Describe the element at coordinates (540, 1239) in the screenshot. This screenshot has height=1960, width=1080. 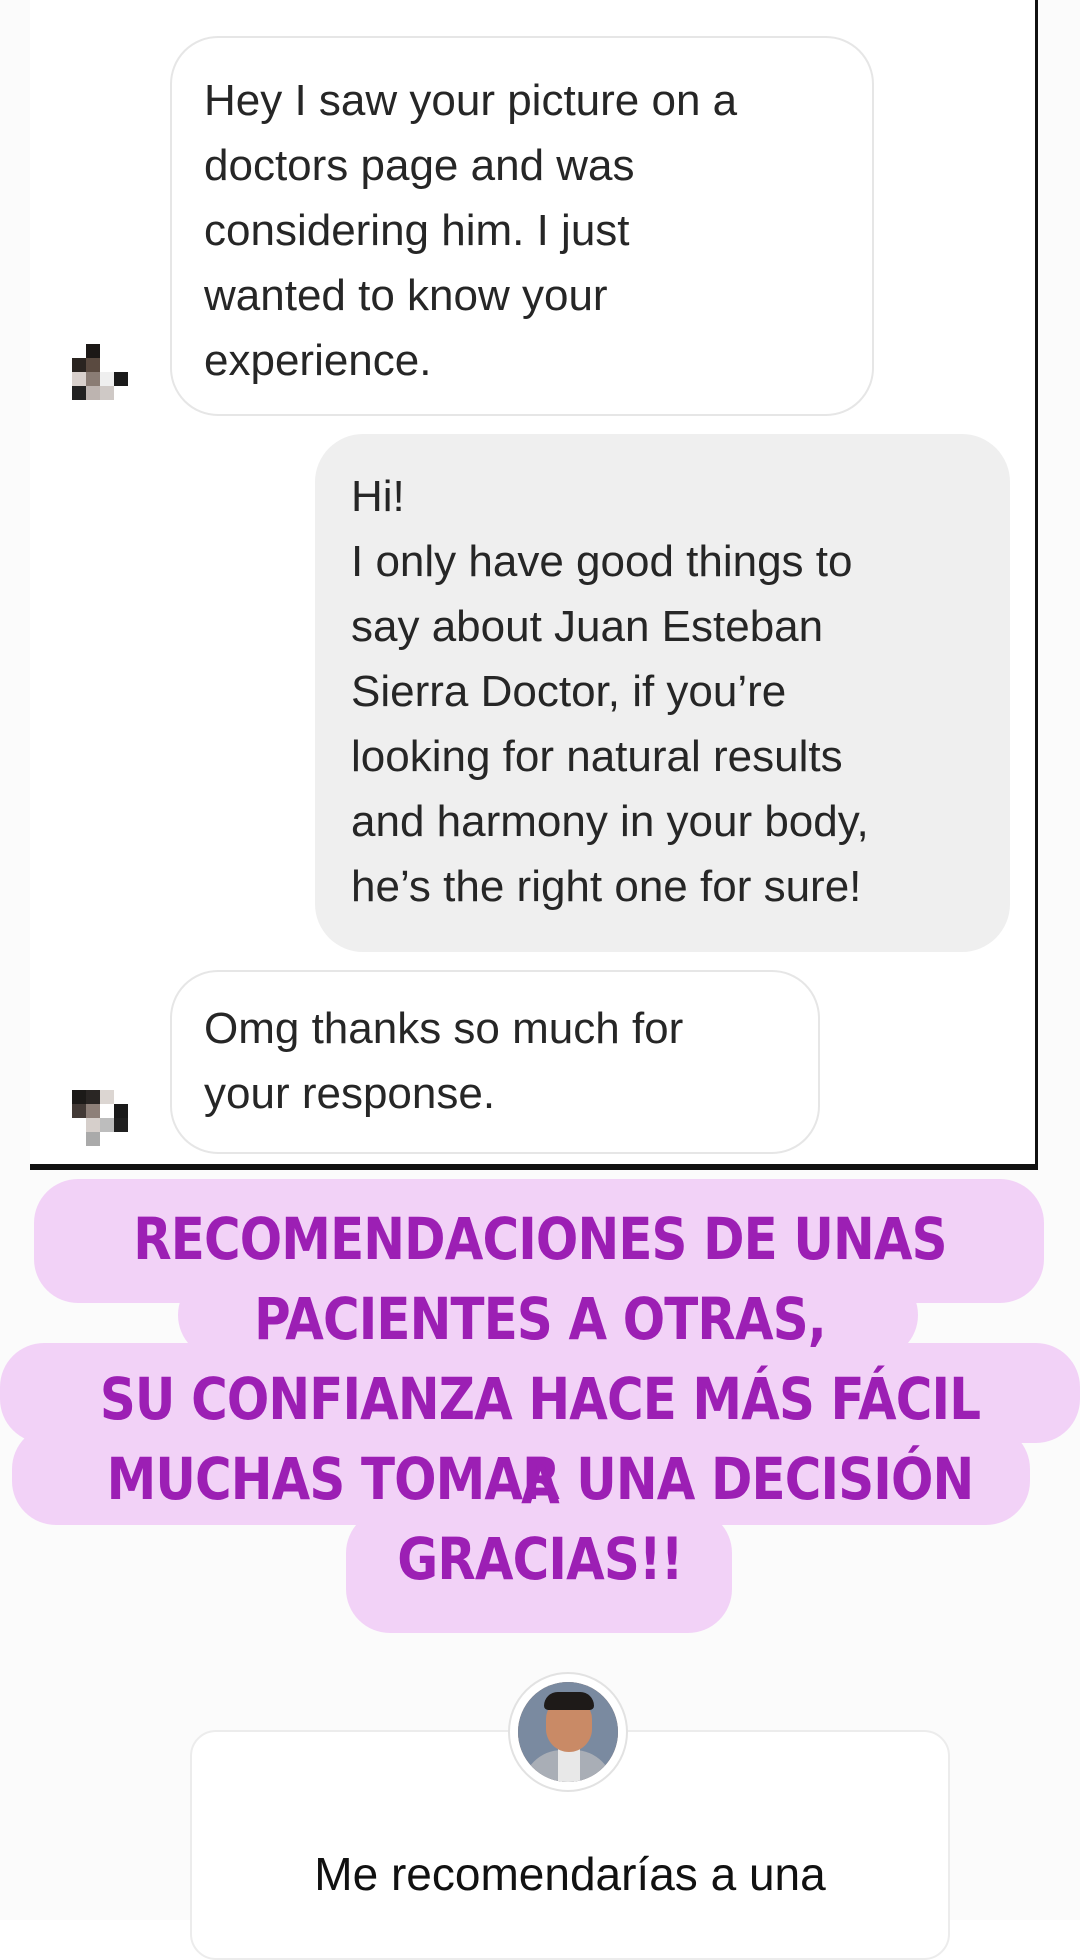
I see `caption-line-1: RECOMENDACIONES DE UNAS` at that location.